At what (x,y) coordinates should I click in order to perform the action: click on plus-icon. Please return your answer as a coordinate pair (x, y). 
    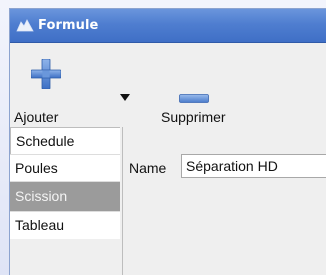
    Looking at the image, I should click on (46, 74).